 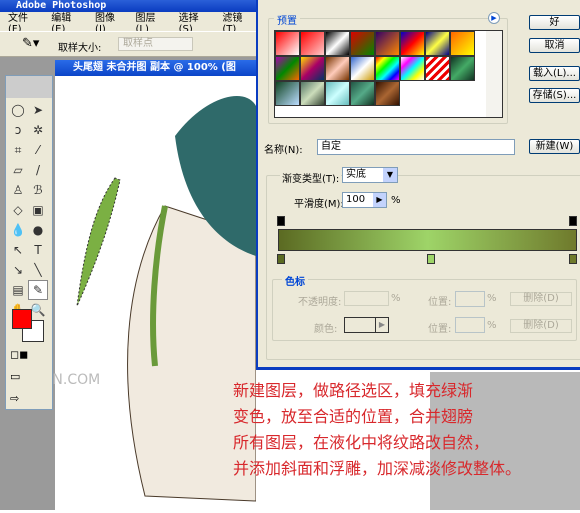 What do you see at coordinates (554, 45) in the screenshot?
I see `cancel-button: 取消` at bounding box center [554, 45].